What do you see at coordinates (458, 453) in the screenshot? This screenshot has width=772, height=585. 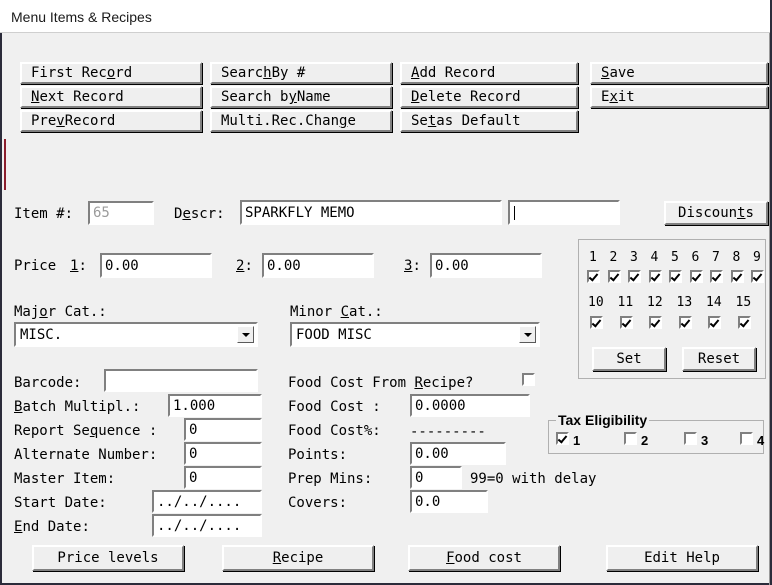 I see `points-input: 0.00` at bounding box center [458, 453].